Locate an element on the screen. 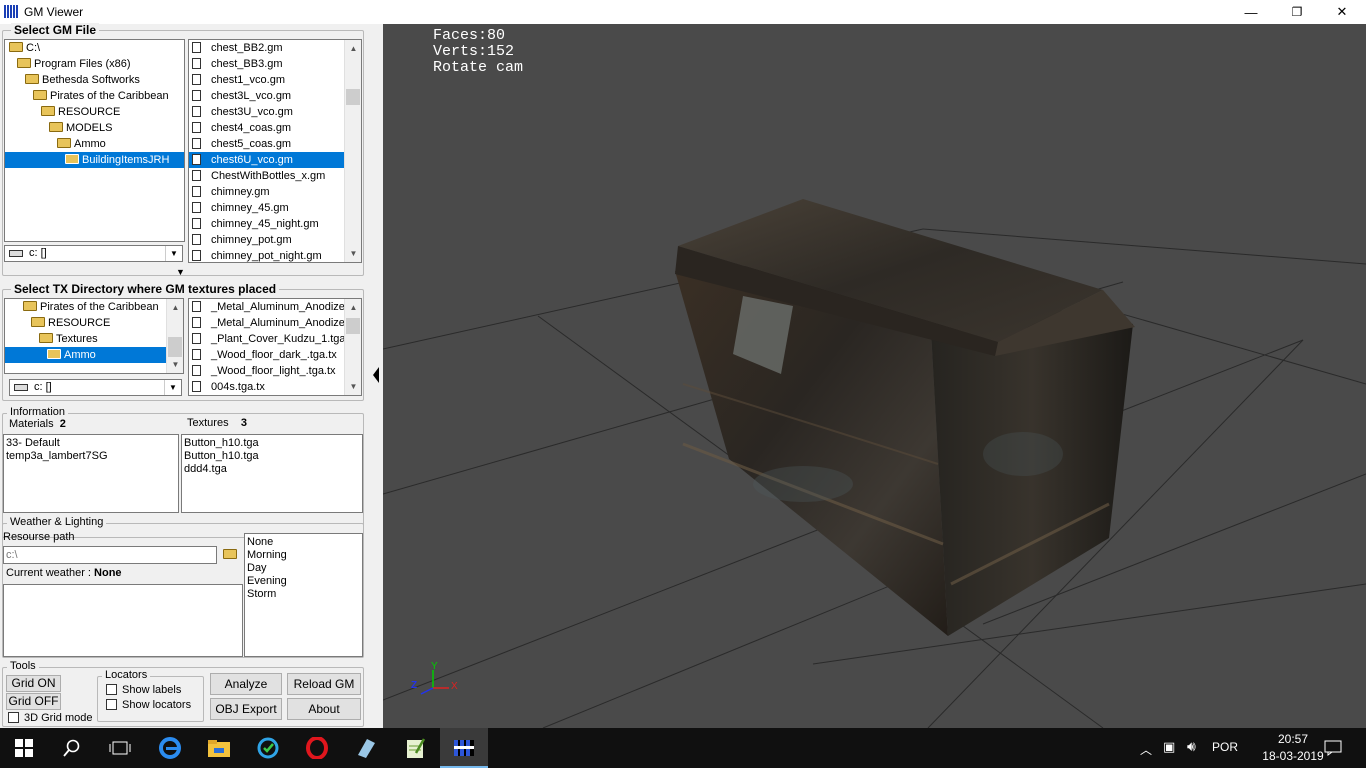  notepad-app-icon is located at coordinates (366, 748).